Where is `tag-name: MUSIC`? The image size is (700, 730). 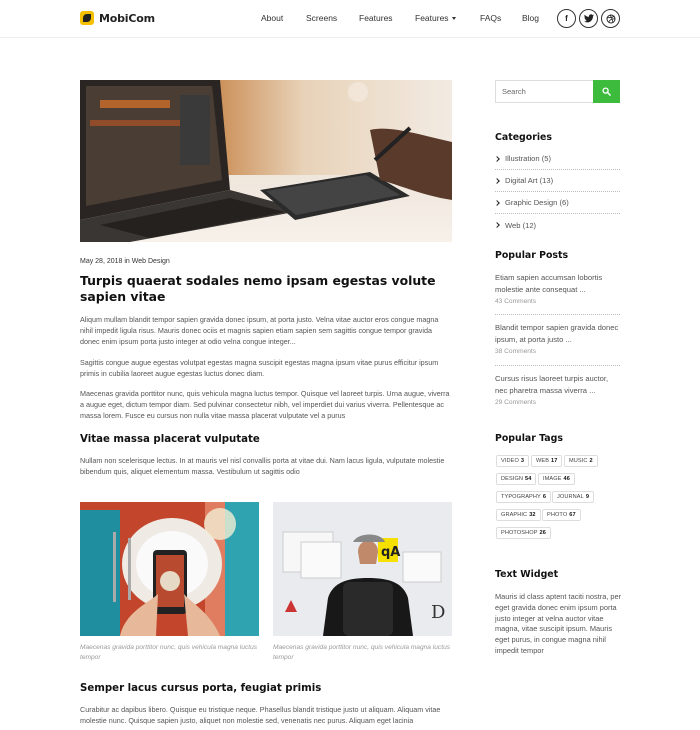
tag-name: MUSIC is located at coordinates (578, 461).